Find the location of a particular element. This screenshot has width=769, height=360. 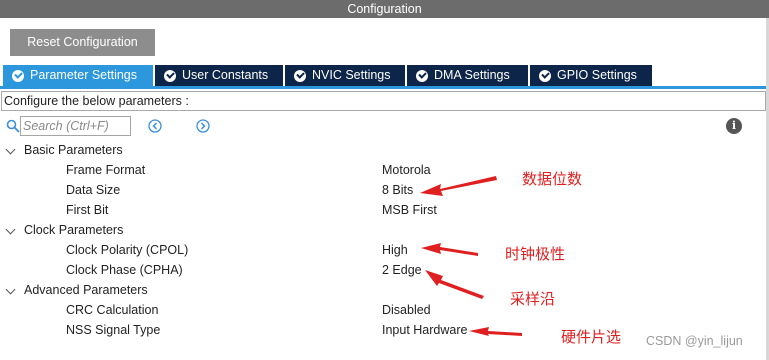

search-icon is located at coordinates (13, 126).